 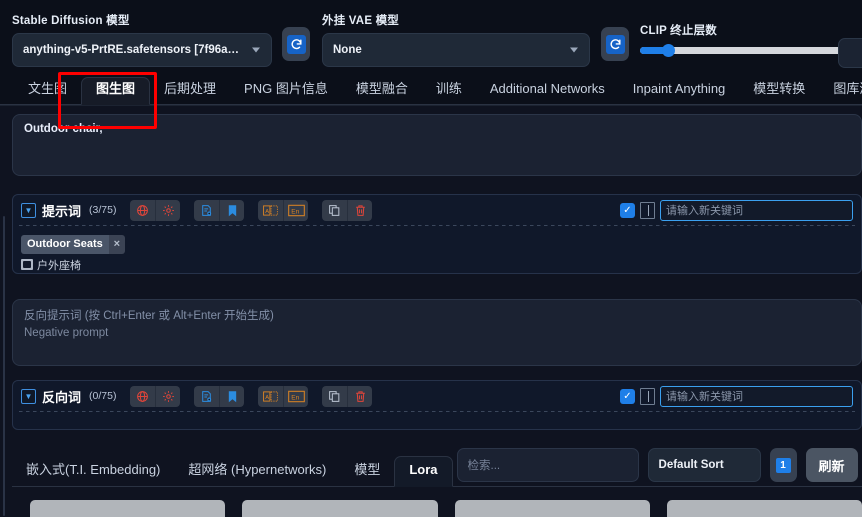 I want to click on positive-header-right-controls: ✓ 请输入新关键词, so click(x=737, y=210).